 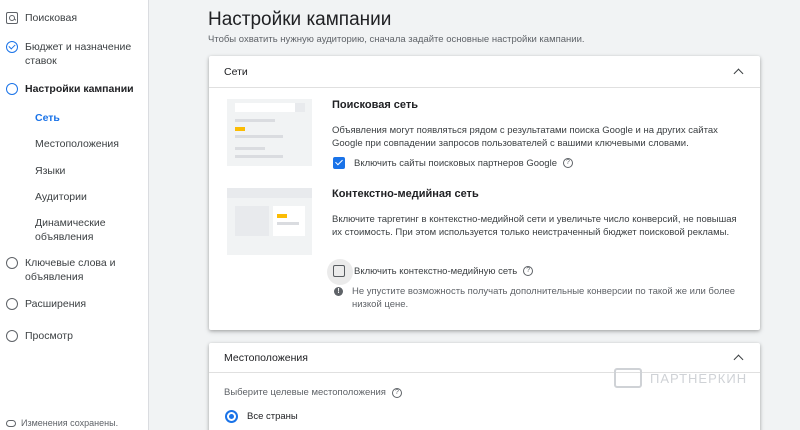 I want to click on display-network-illustration, so click(x=269, y=221).